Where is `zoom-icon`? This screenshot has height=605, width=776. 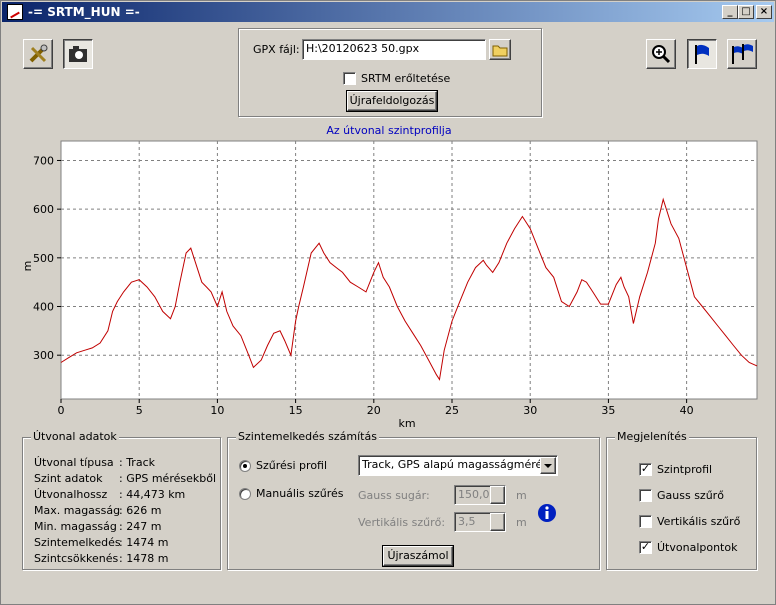
zoom-icon is located at coordinates (661, 54).